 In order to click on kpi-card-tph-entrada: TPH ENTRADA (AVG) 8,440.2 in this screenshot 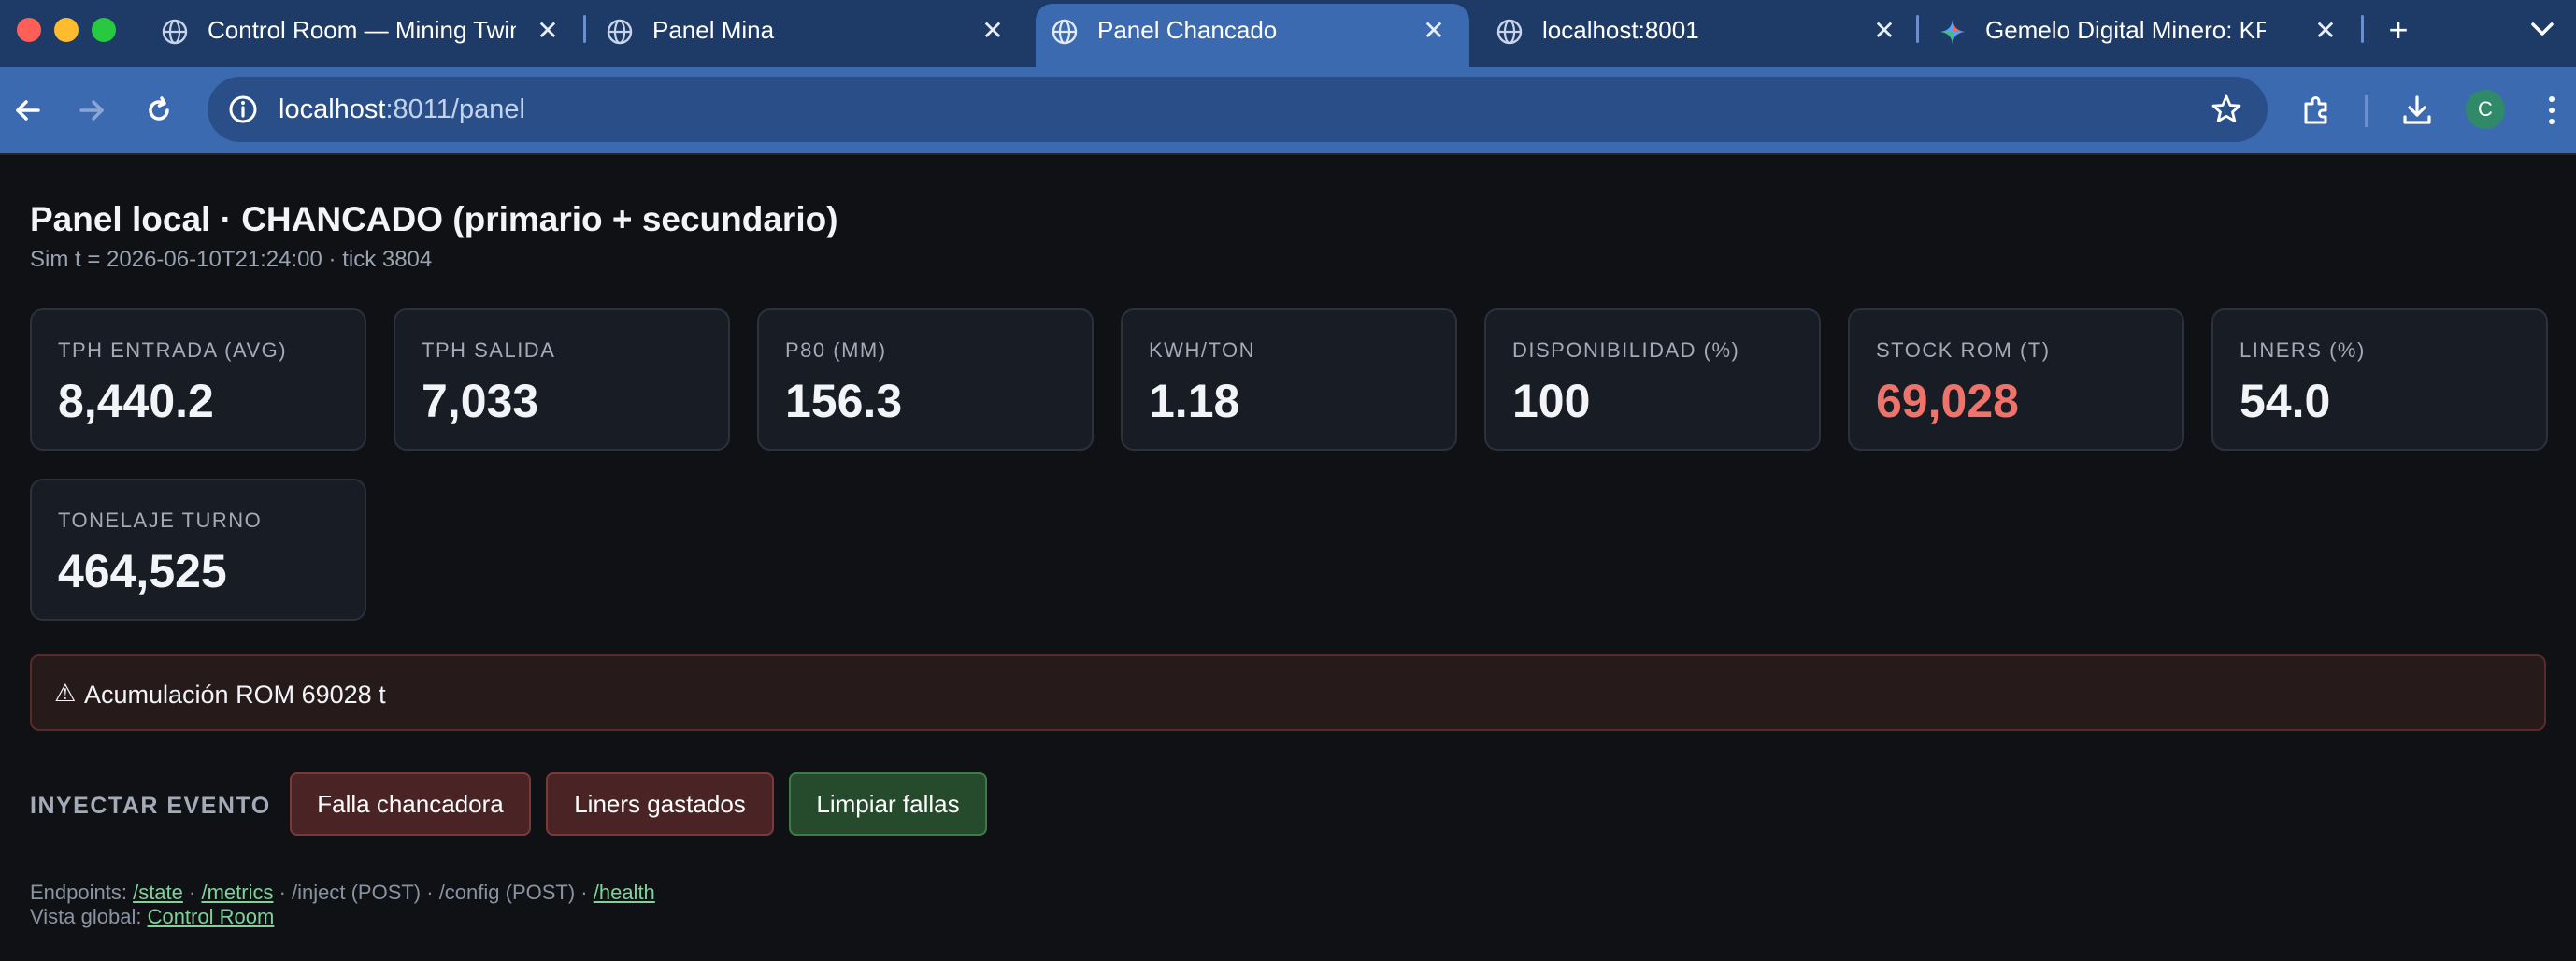, I will do `click(198, 380)`.